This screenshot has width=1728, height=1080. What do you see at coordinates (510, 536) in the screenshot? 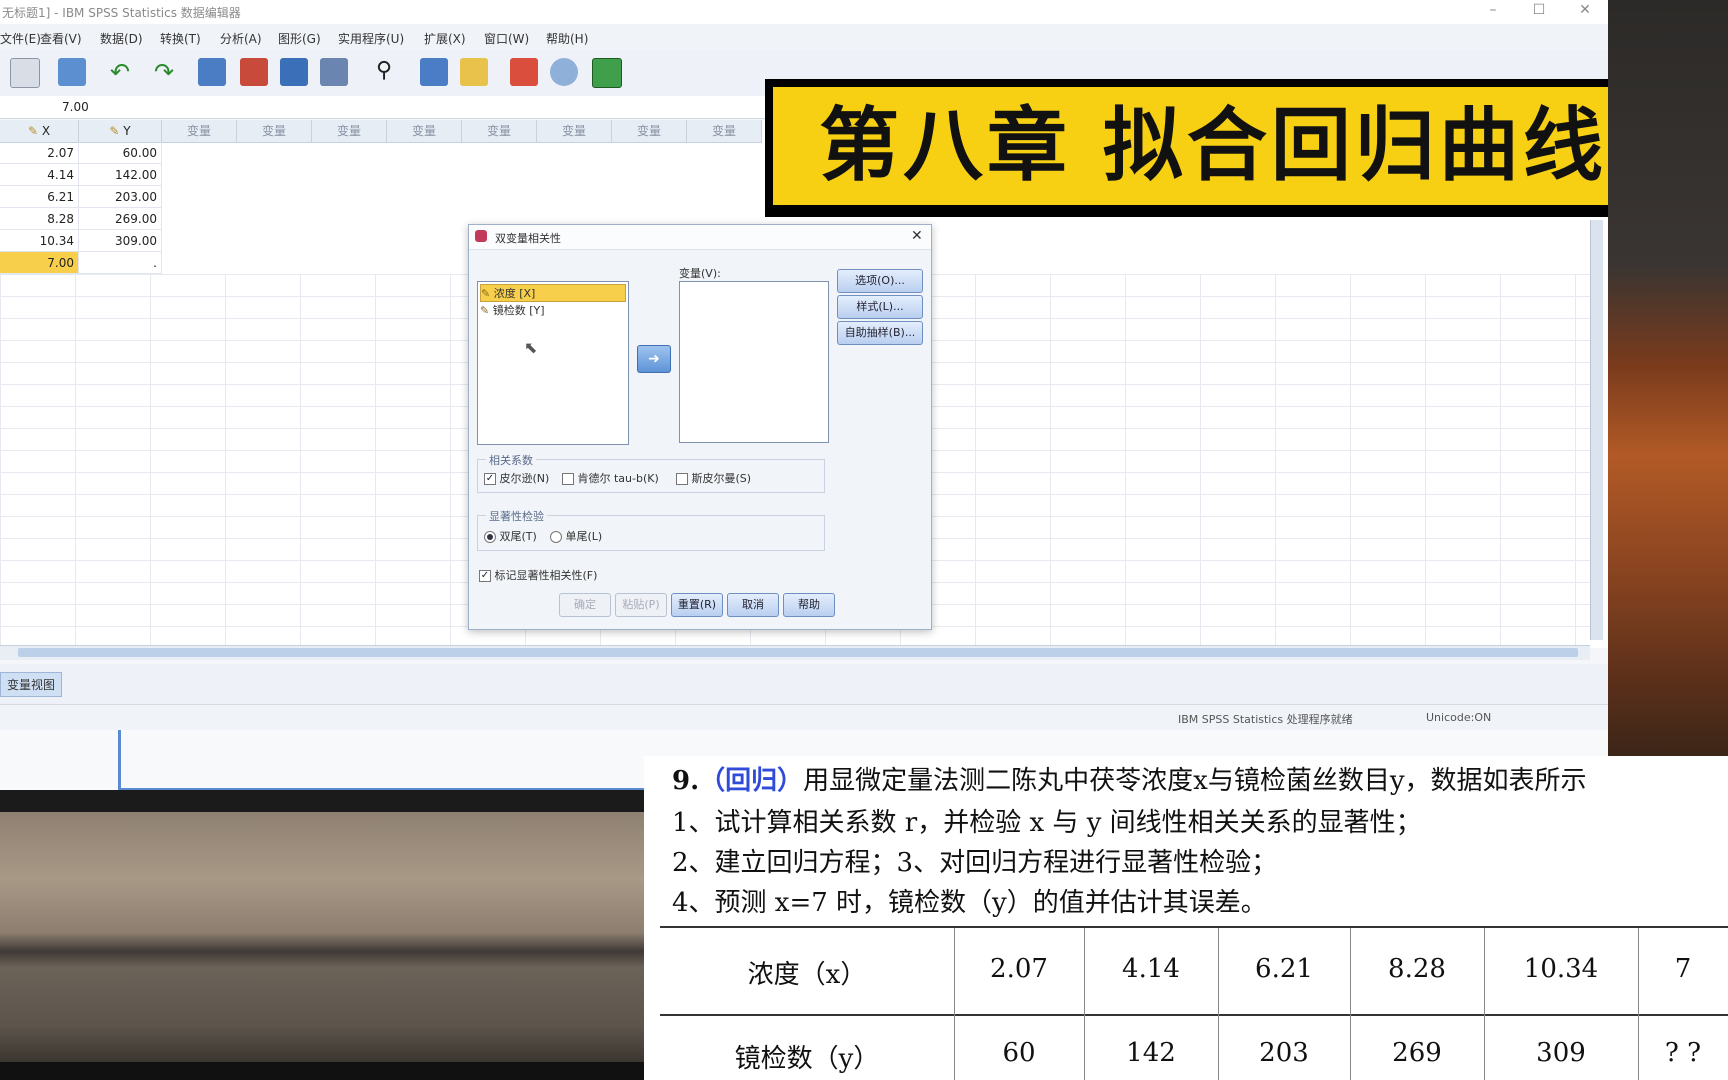
I see `two-tailed-option: 双尾(T)` at bounding box center [510, 536].